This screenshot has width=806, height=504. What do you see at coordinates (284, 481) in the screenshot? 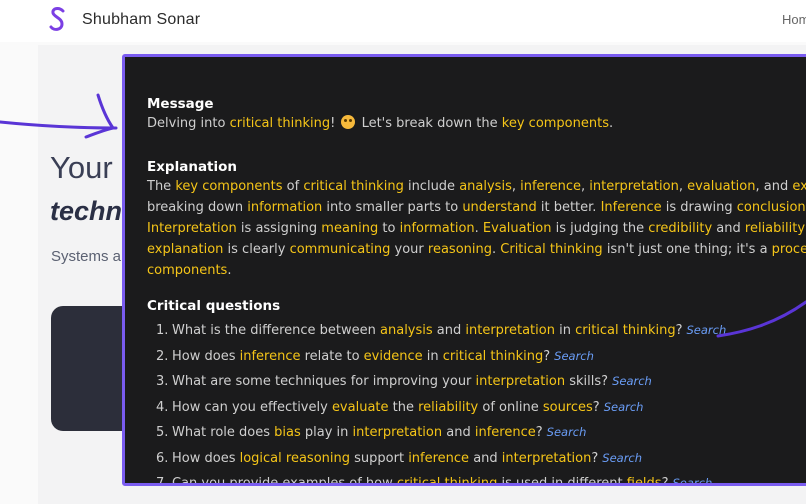
I see `text-run: Can you provide examples of how` at bounding box center [284, 481].